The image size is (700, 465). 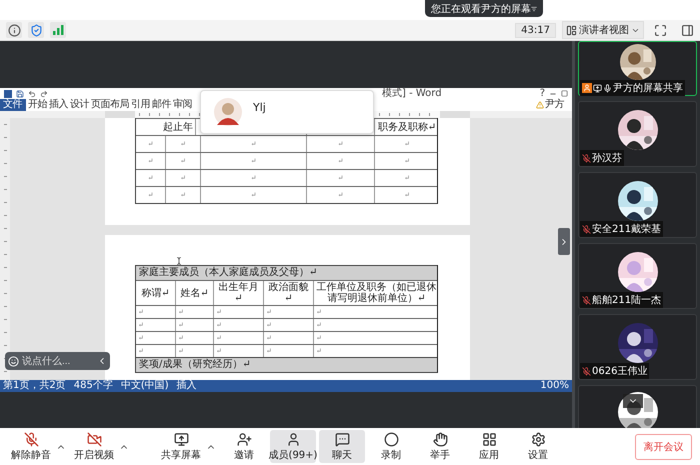 I want to click on participant-tile: 孙汉芬, so click(x=637, y=134).